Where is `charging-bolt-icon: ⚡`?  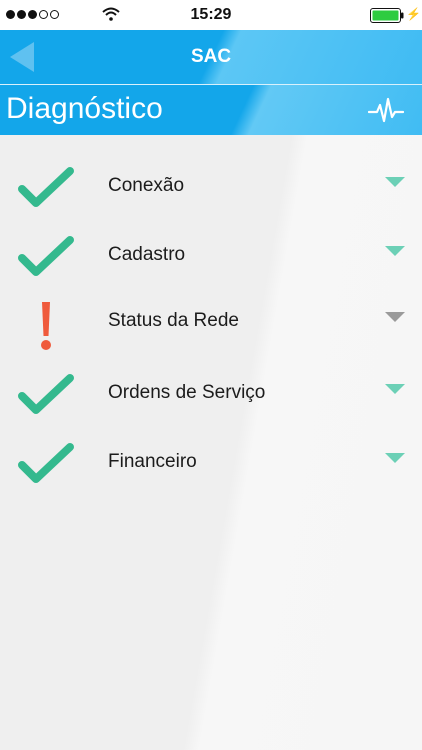 charging-bolt-icon: ⚡ is located at coordinates (413, 14).